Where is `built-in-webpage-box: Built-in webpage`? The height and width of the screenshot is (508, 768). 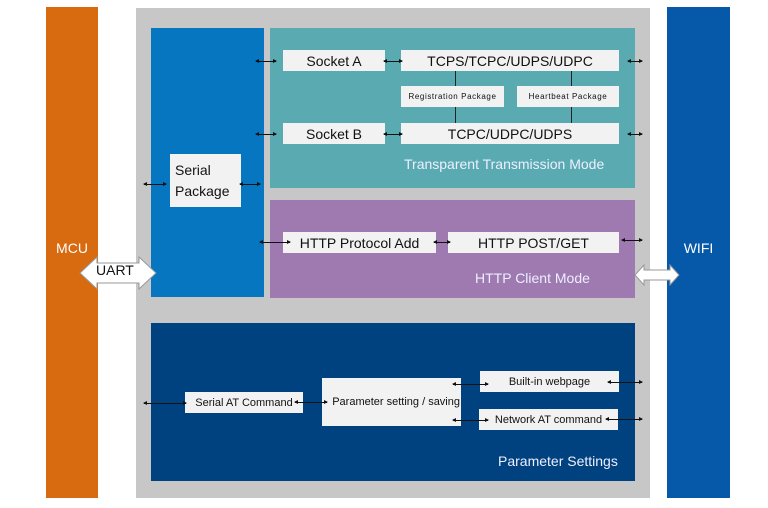 built-in-webpage-box: Built-in webpage is located at coordinates (549, 381).